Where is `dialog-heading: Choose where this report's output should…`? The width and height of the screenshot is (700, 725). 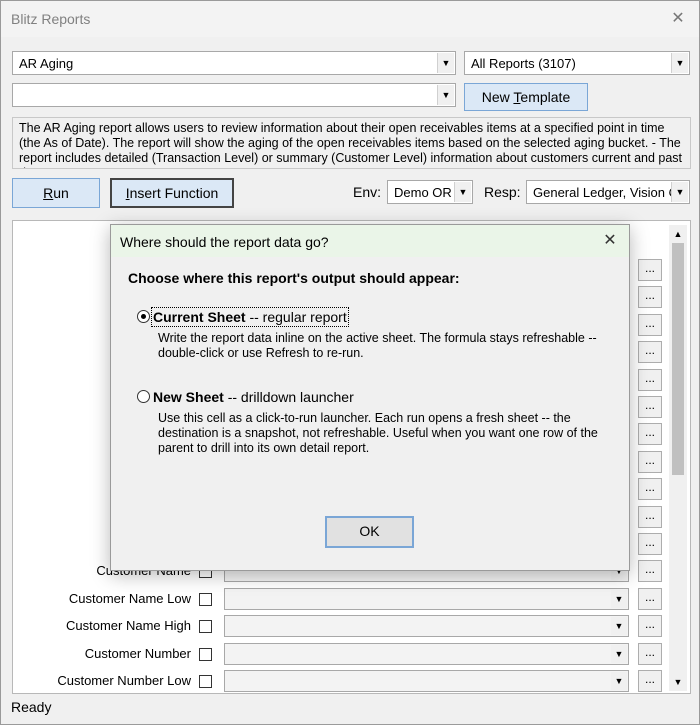 dialog-heading: Choose where this report's output should… is located at coordinates (294, 278).